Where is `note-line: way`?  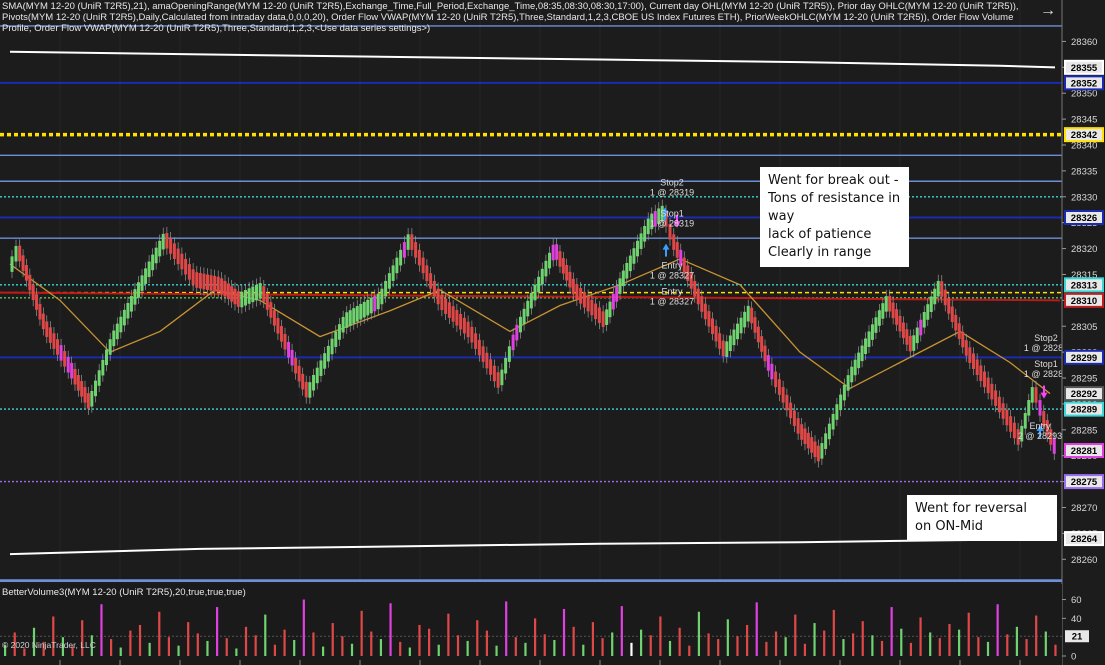
note-line: way is located at coordinates (781, 216).